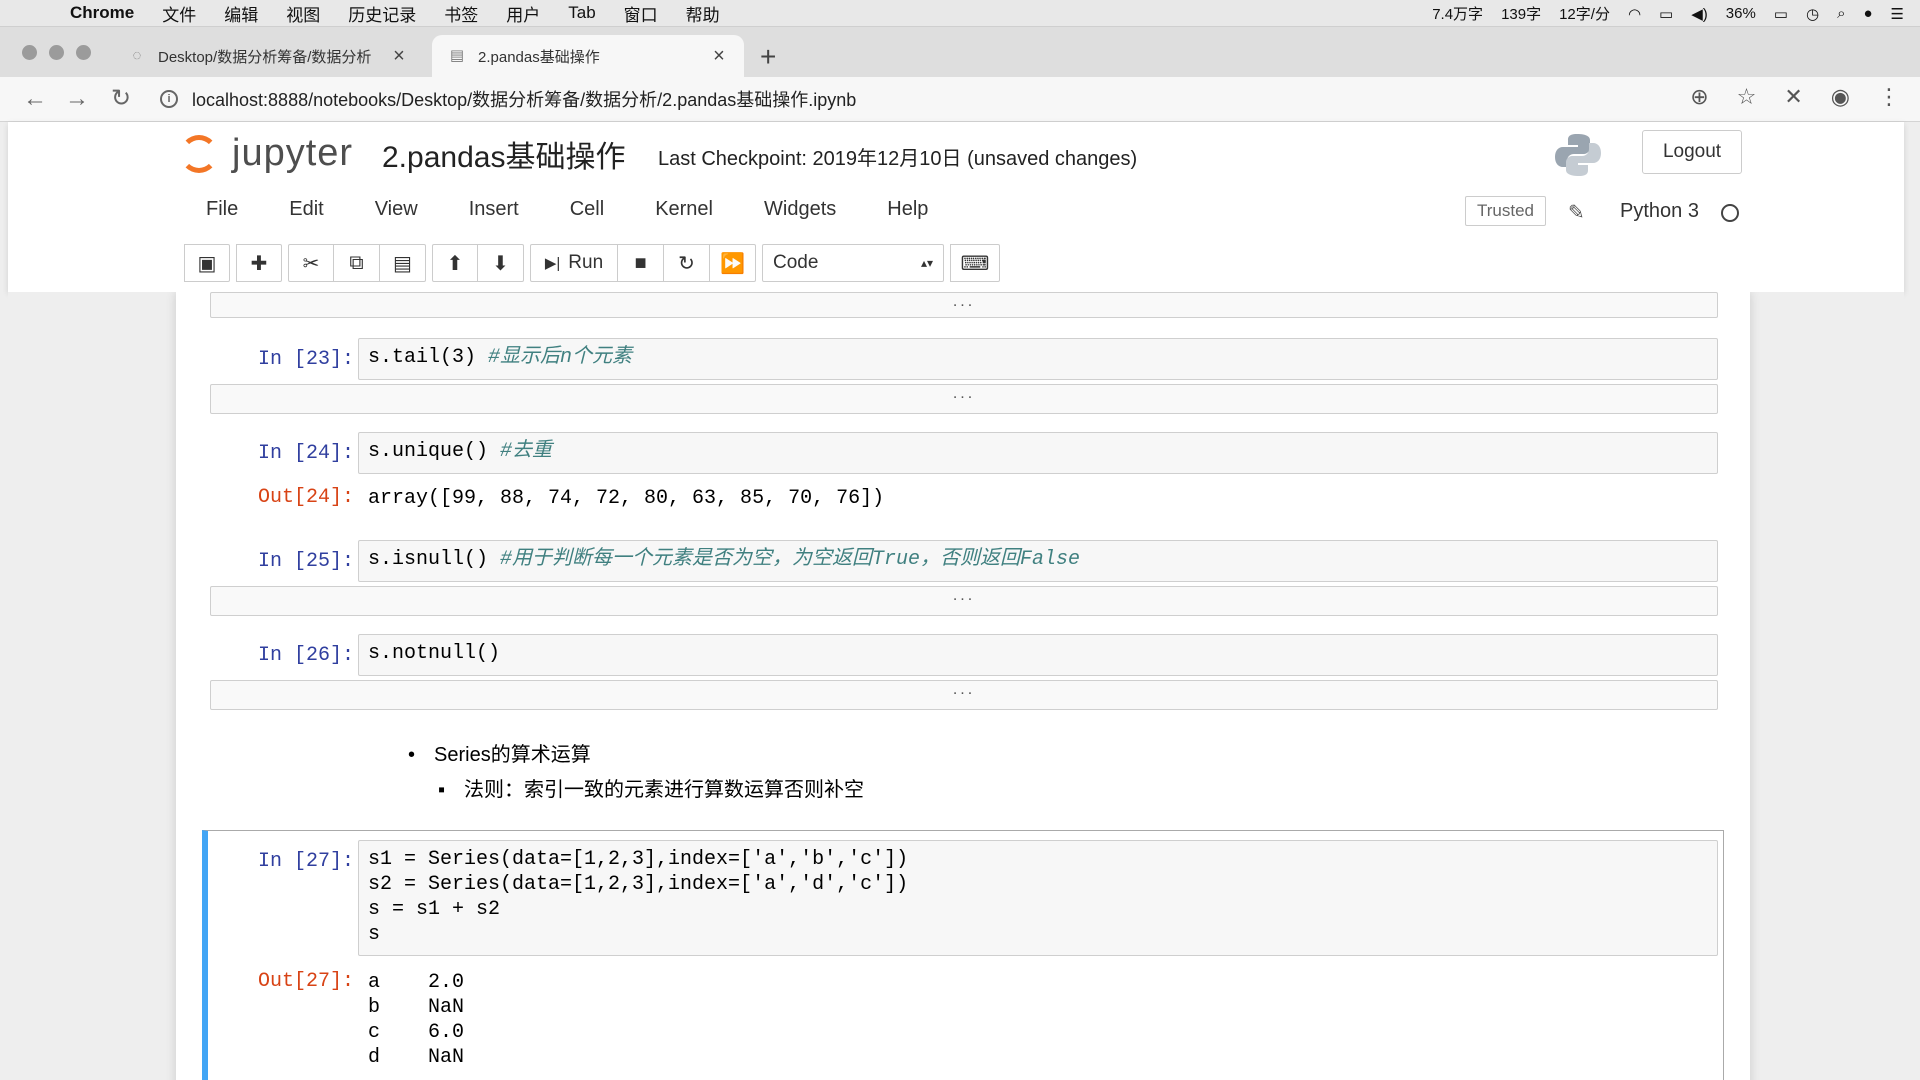 The height and width of the screenshot is (1080, 1920). Describe the element at coordinates (1897, 14) in the screenshot. I see `notification-center-icon: ☰` at that location.